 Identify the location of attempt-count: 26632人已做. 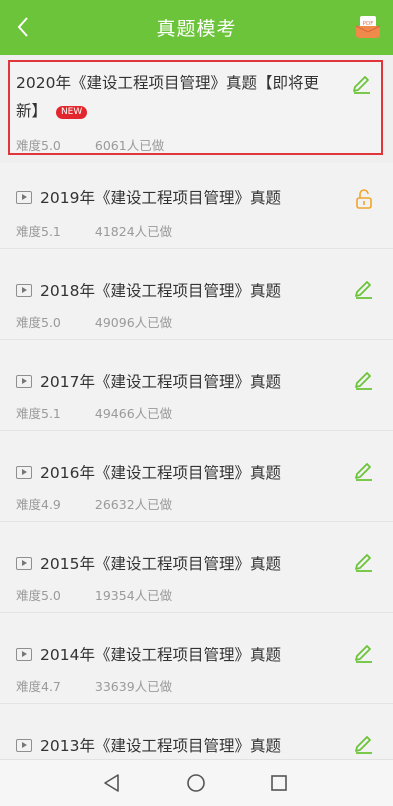
(133, 504).